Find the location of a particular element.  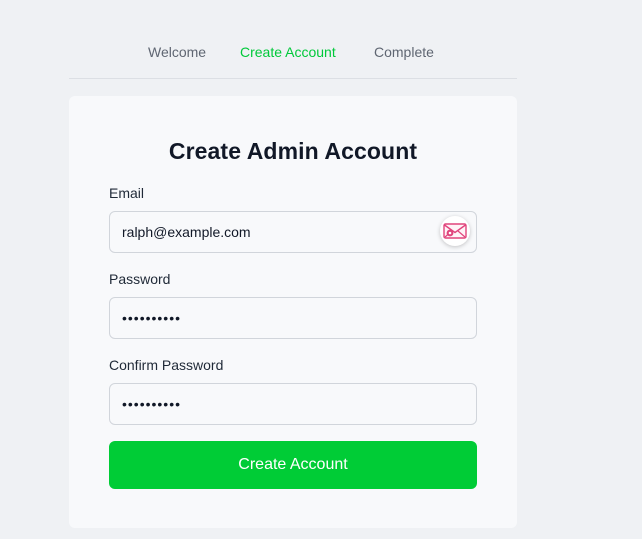

form-title: Create Admin Account is located at coordinates (293, 151).